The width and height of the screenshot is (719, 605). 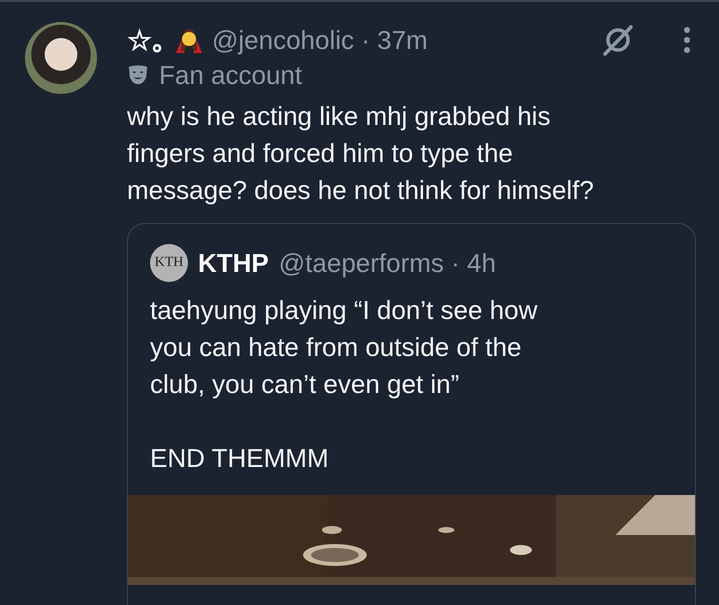 I want to click on handle-and-time: @jencoholic · 37m, so click(x=320, y=40).